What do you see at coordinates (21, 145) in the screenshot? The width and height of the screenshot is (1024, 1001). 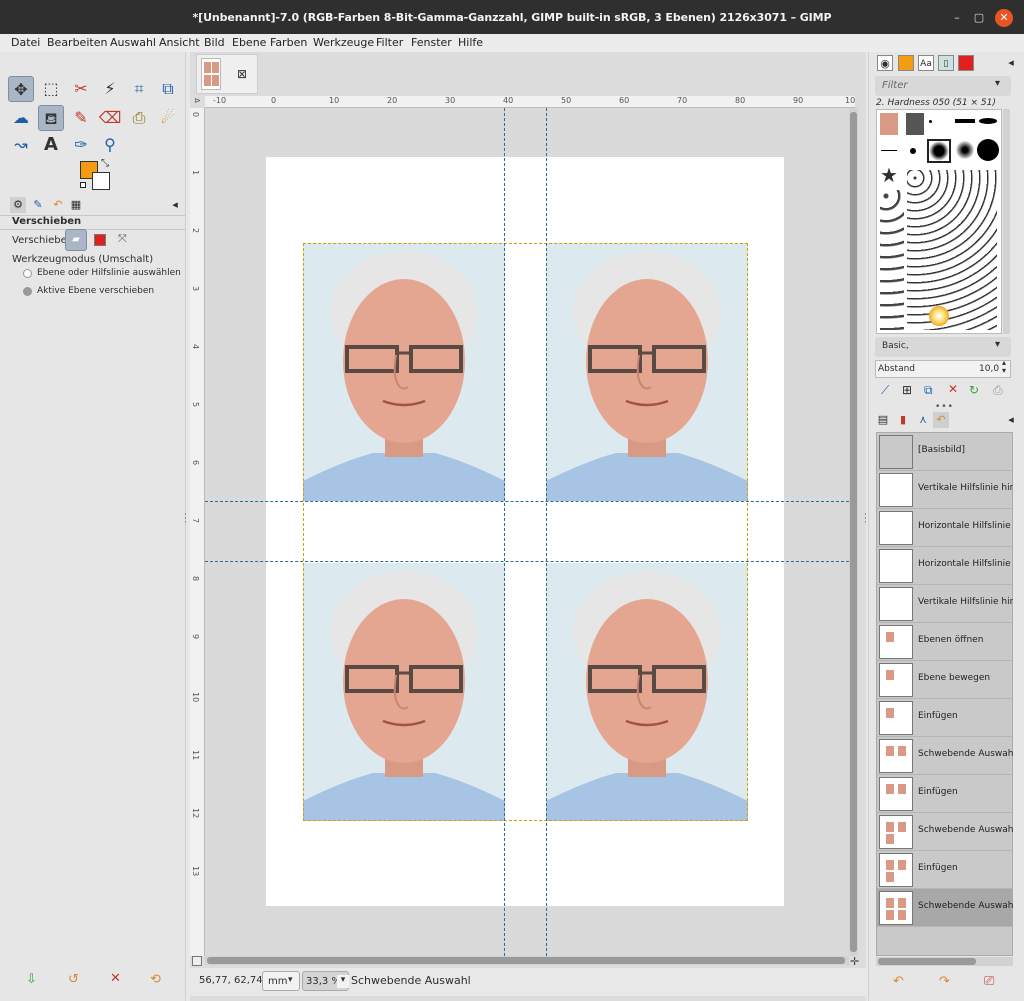 I see `paths-tool-icon: ↝` at bounding box center [21, 145].